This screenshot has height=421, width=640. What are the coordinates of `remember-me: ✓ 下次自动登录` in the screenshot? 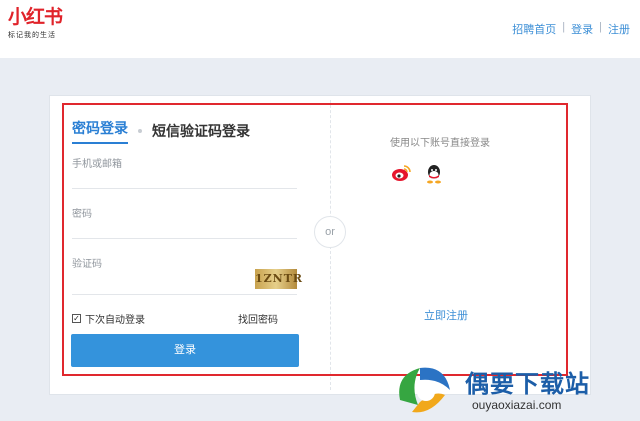 It's located at (108, 318).